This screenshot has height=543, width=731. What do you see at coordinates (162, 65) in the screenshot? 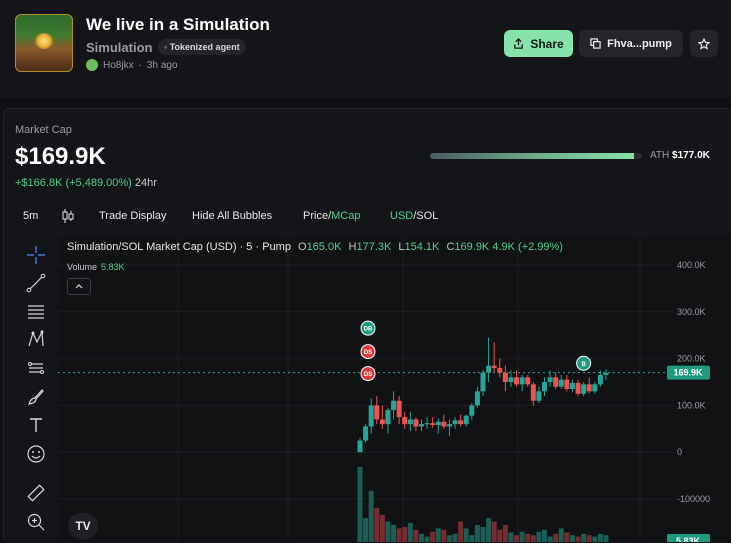
I see `token-age: 3h ago` at bounding box center [162, 65].